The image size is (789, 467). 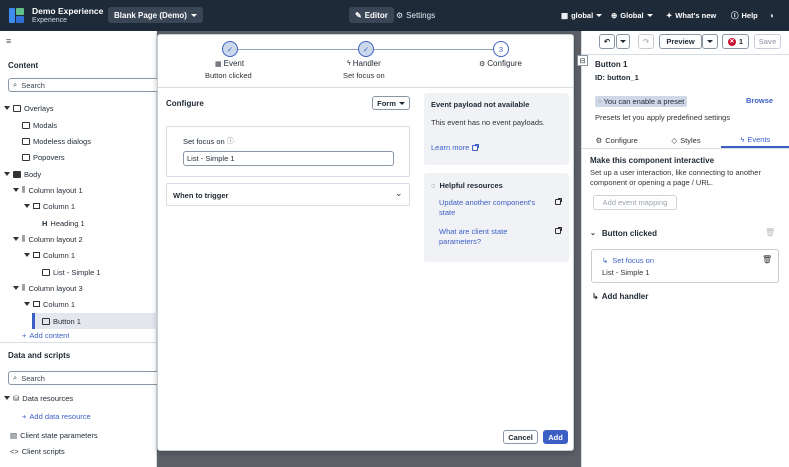 What do you see at coordinates (49, 206) in the screenshot?
I see `tree-item-column-1a: Column 1` at bounding box center [49, 206].